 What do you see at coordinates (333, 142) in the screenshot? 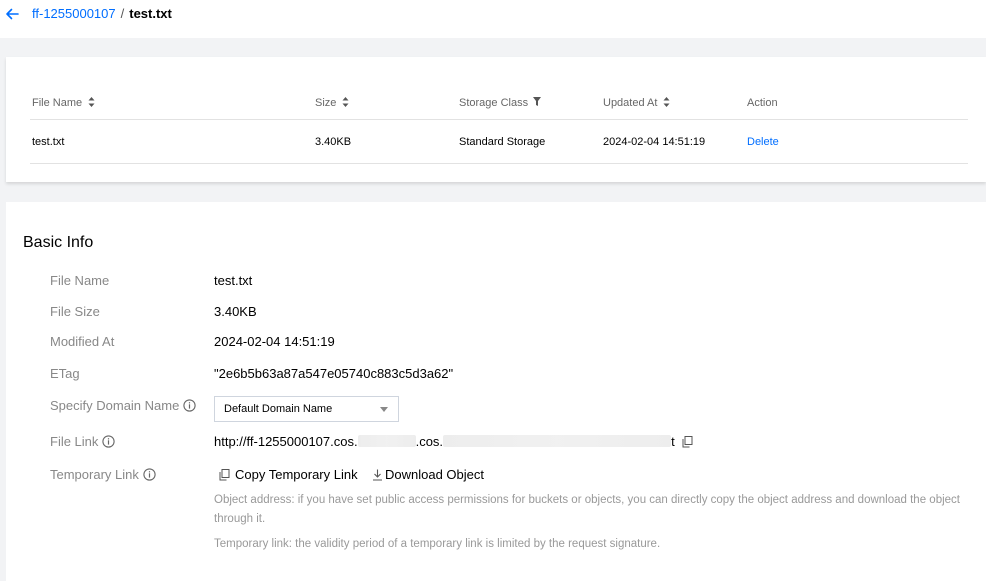
I see `cell-size: 3.40KB` at bounding box center [333, 142].